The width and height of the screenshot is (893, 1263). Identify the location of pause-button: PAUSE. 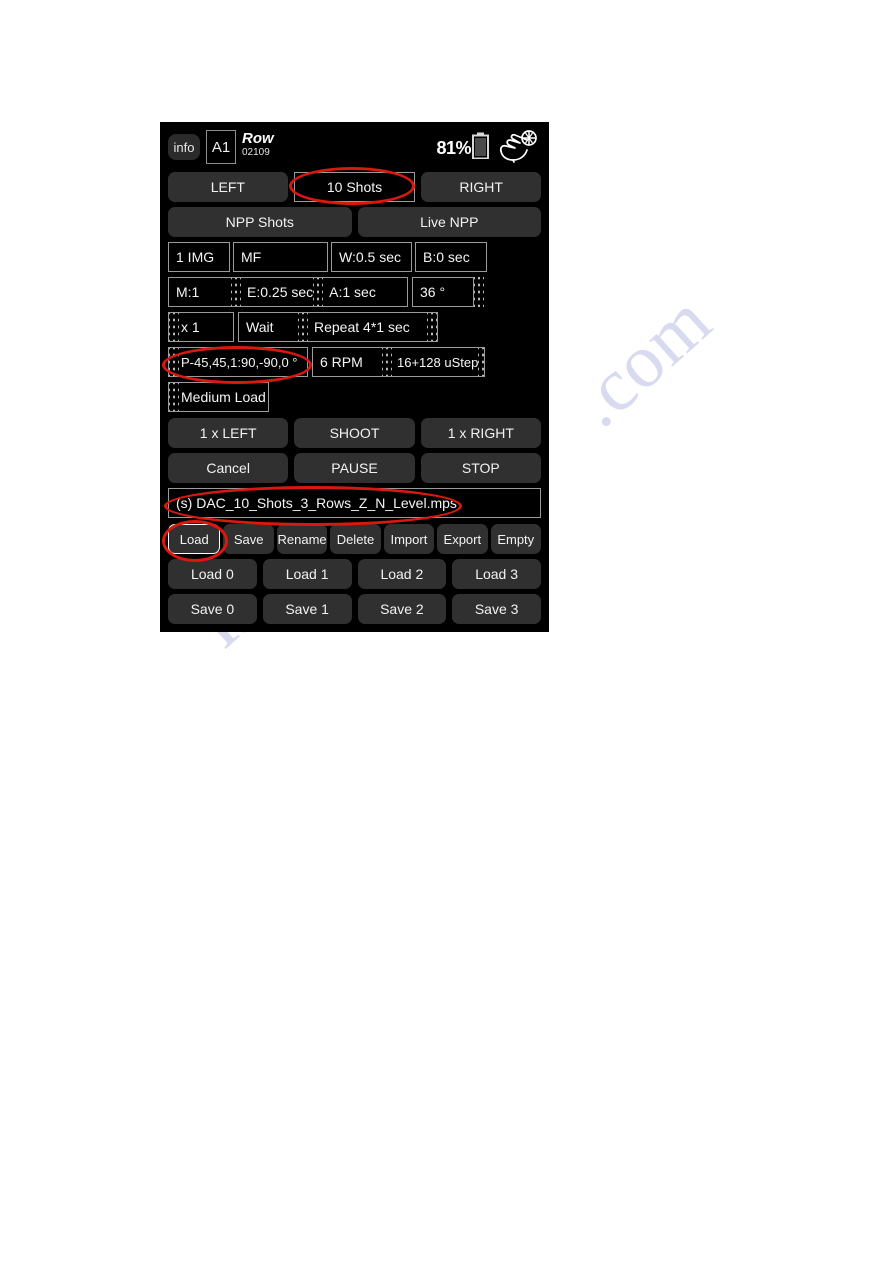
(354, 468).